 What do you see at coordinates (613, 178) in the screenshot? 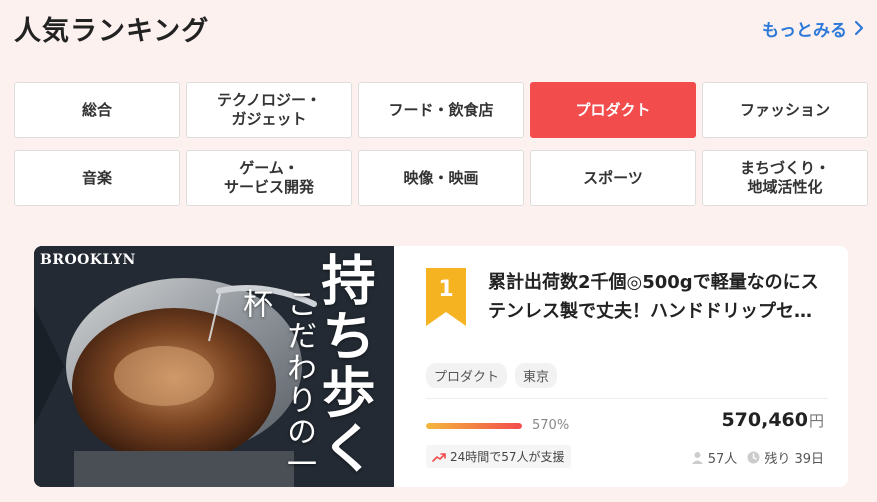
I see `category-tab: スポーツ` at bounding box center [613, 178].